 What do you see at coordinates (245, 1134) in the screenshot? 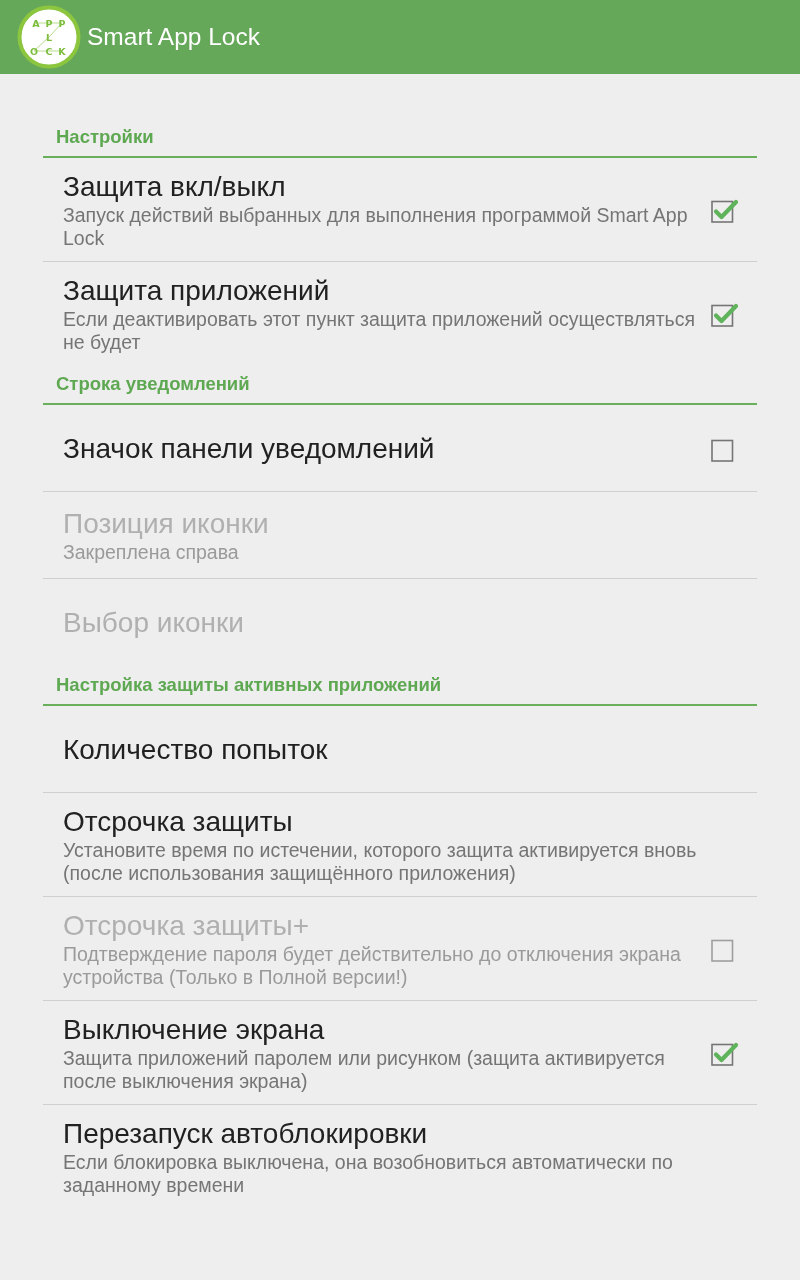
I see `setting-title: Перезапуск автоблокировки` at bounding box center [245, 1134].